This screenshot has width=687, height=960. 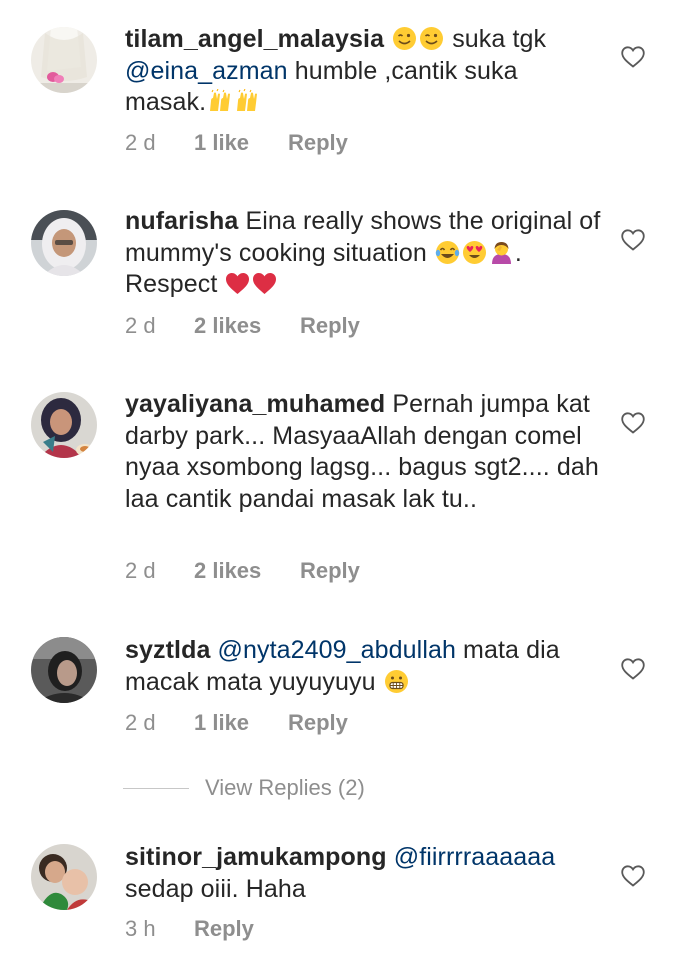 I want to click on view-replies-label: View Replies (2), so click(x=285, y=788).